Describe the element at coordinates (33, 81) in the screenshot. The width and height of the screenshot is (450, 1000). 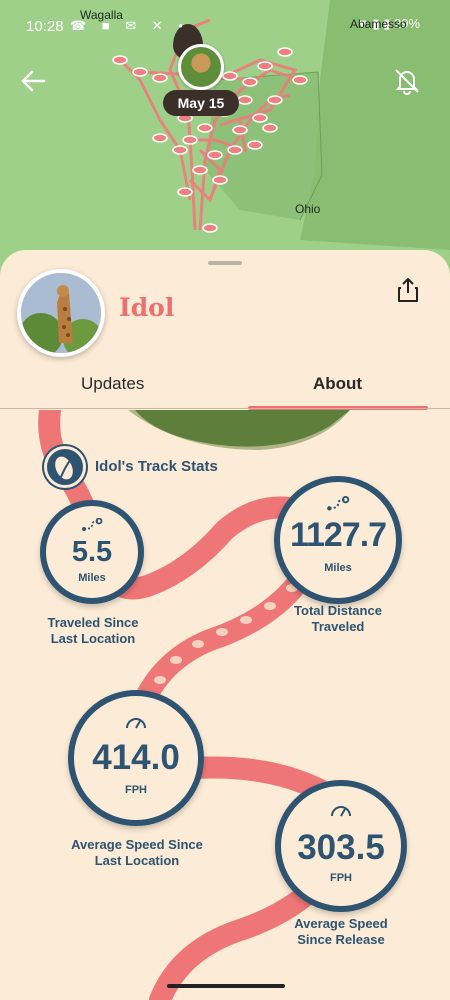
I see `back-arrow-icon` at that location.